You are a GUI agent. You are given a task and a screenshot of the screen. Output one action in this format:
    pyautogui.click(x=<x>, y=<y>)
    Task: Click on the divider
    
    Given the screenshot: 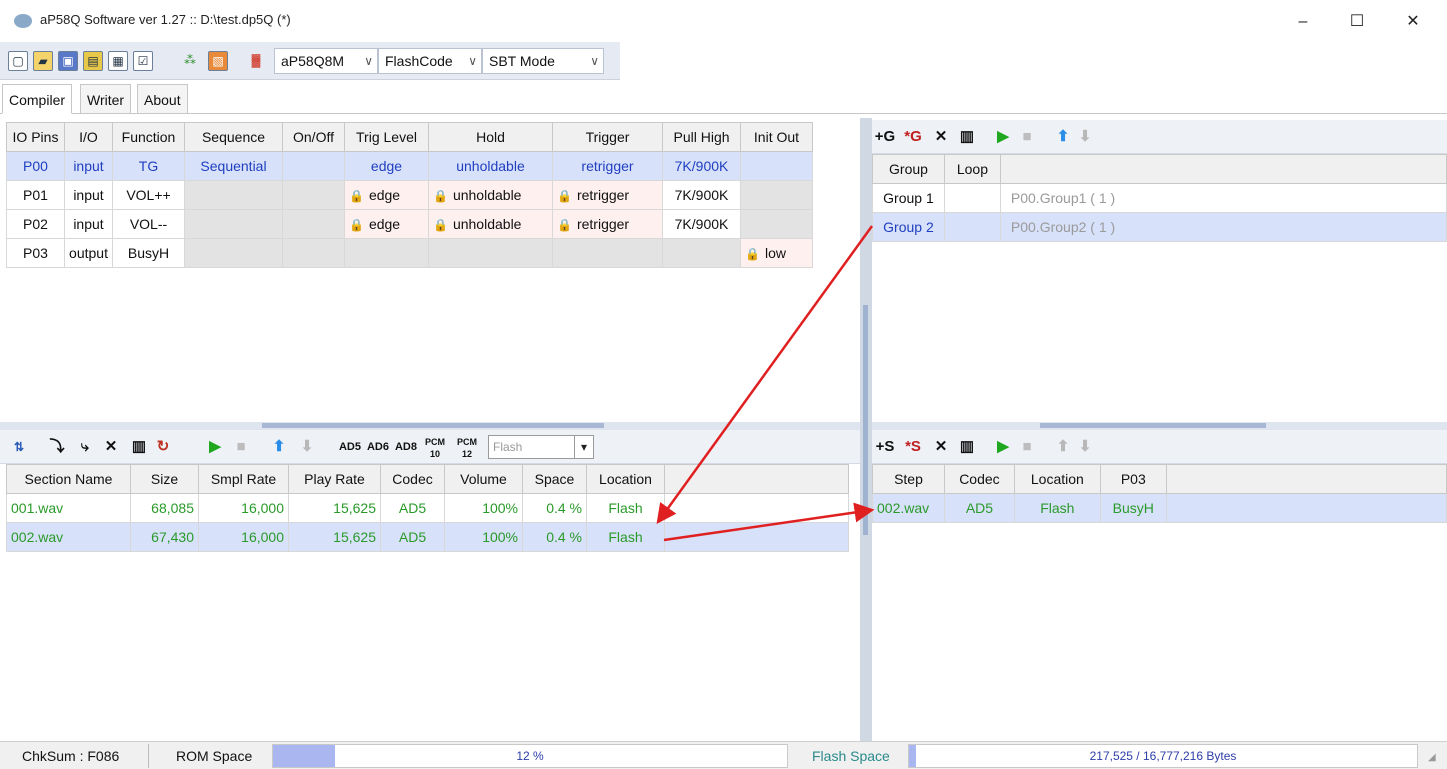 What is the action you would take?
    pyautogui.click(x=148, y=756)
    